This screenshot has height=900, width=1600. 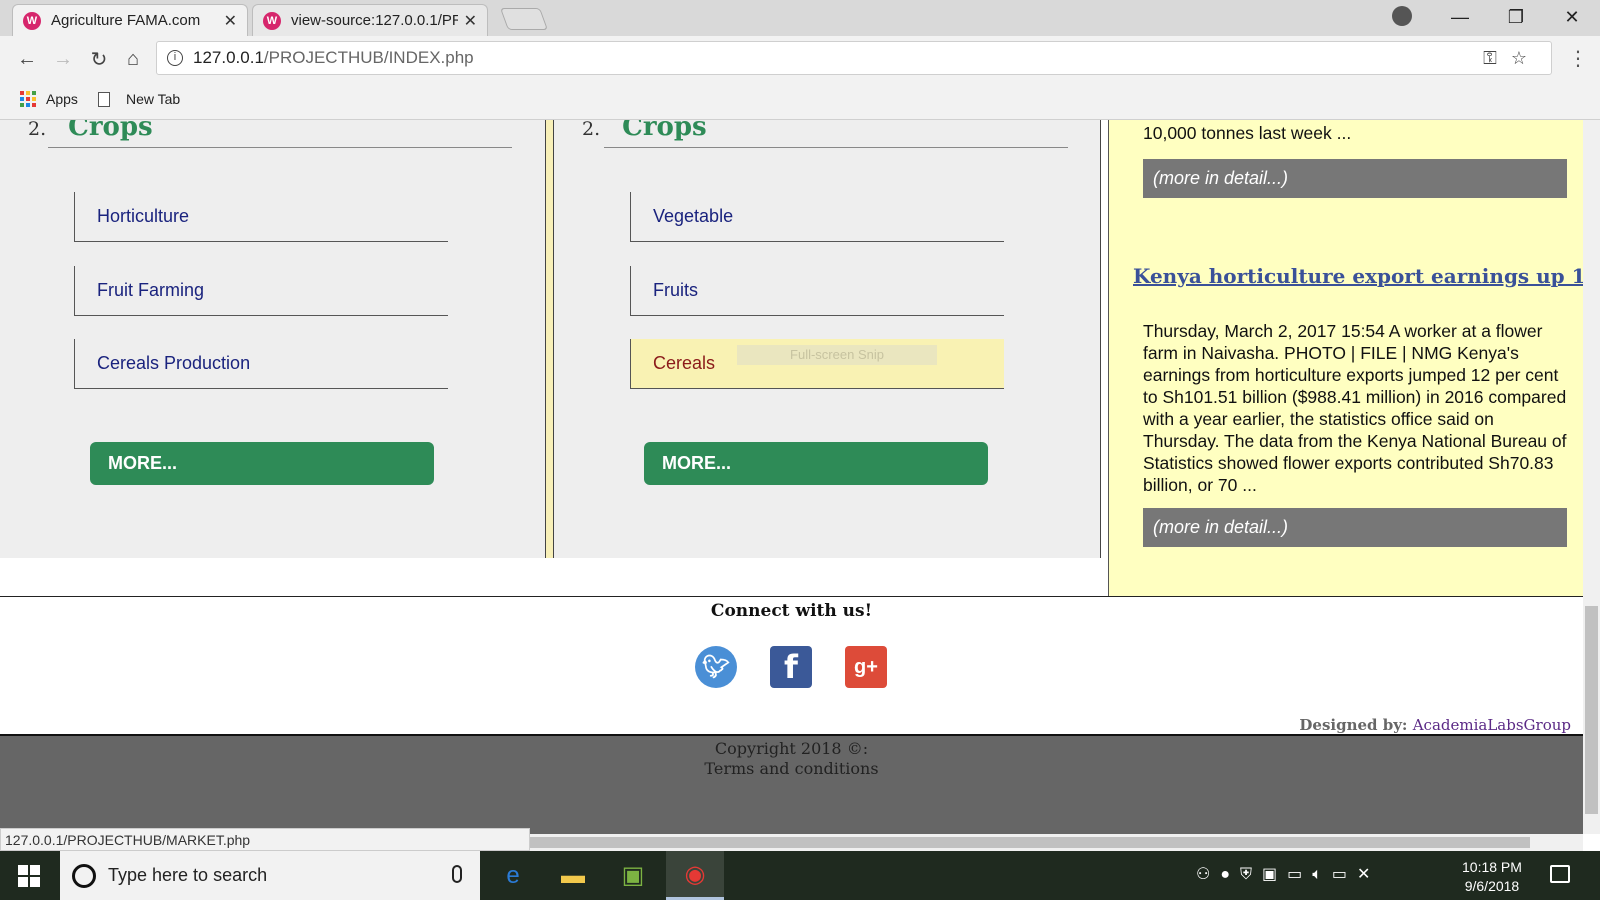 What do you see at coordinates (1353, 725) in the screenshot?
I see `designed-prefix: Designed by:` at bounding box center [1353, 725].